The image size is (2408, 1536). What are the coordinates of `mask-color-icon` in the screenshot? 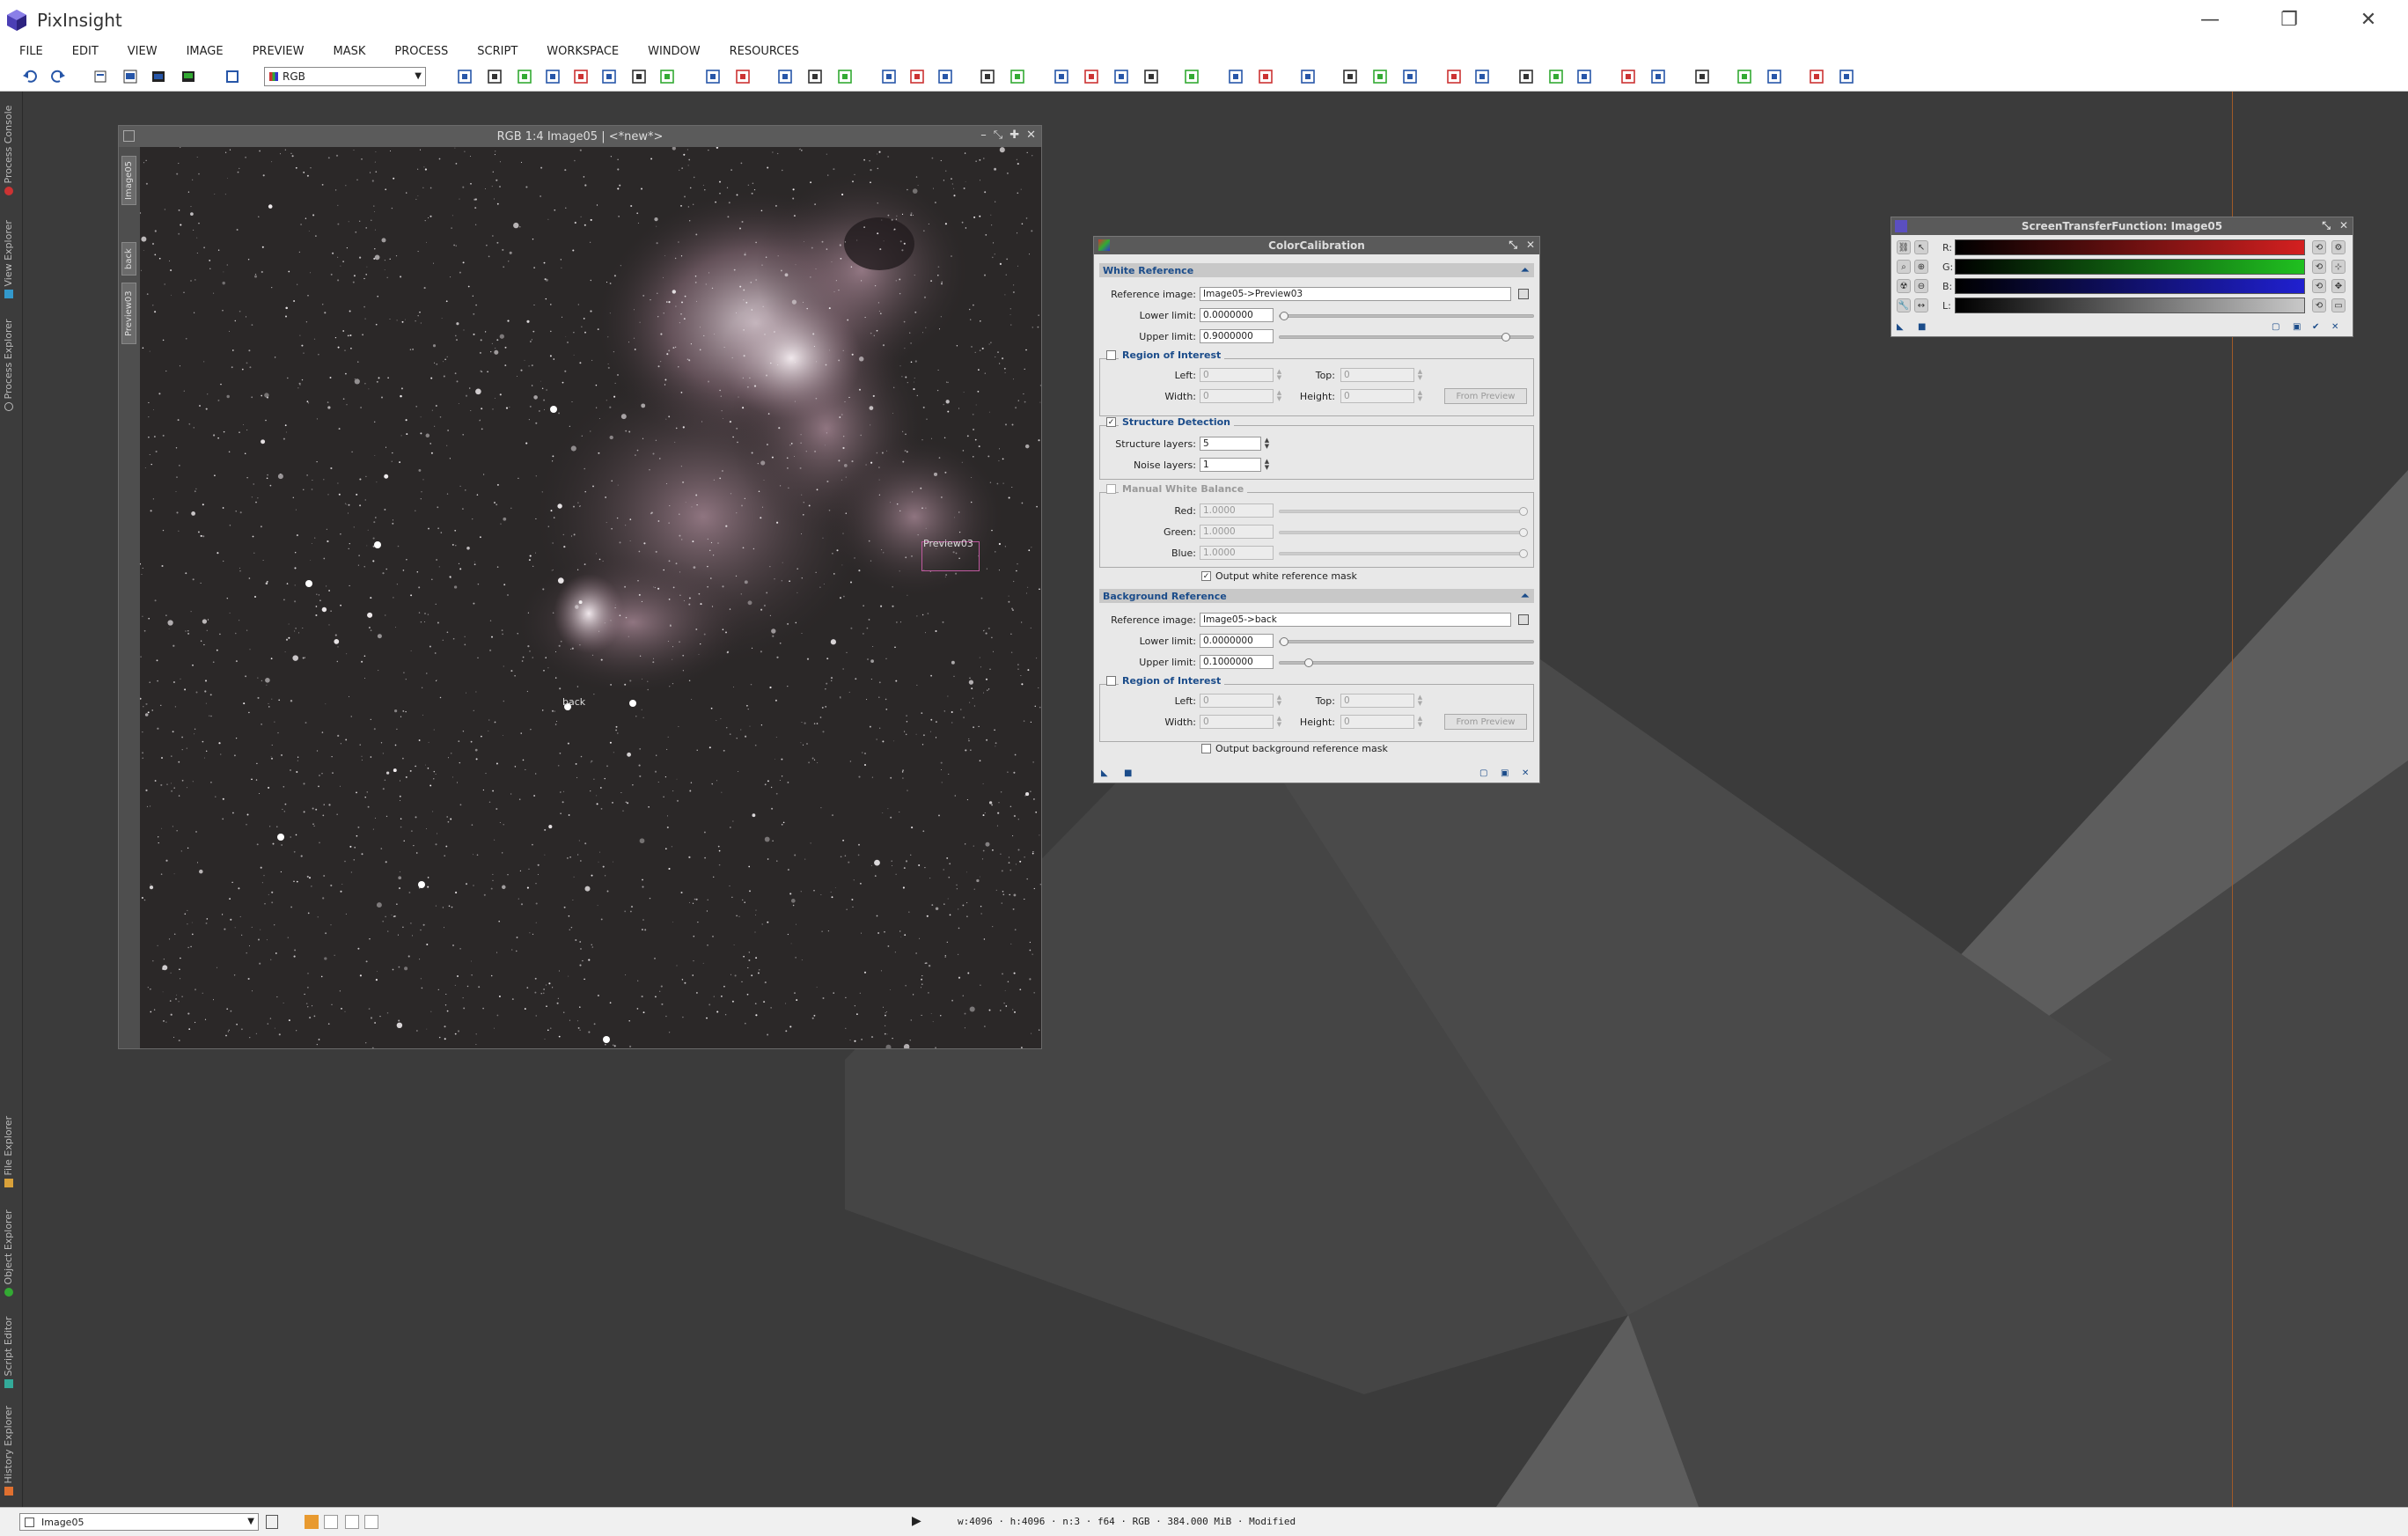 It's located at (312, 1522).